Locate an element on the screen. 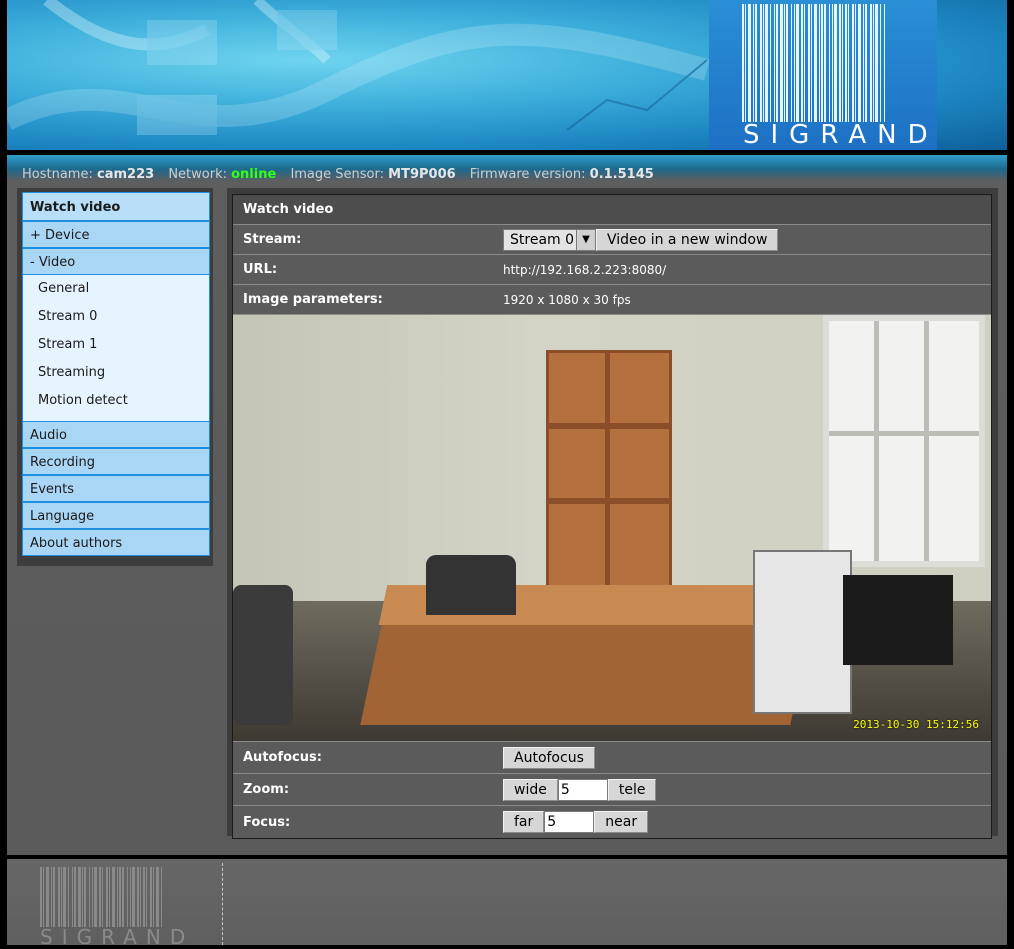  zoom-row: Zoom: wide tele is located at coordinates (612, 790).